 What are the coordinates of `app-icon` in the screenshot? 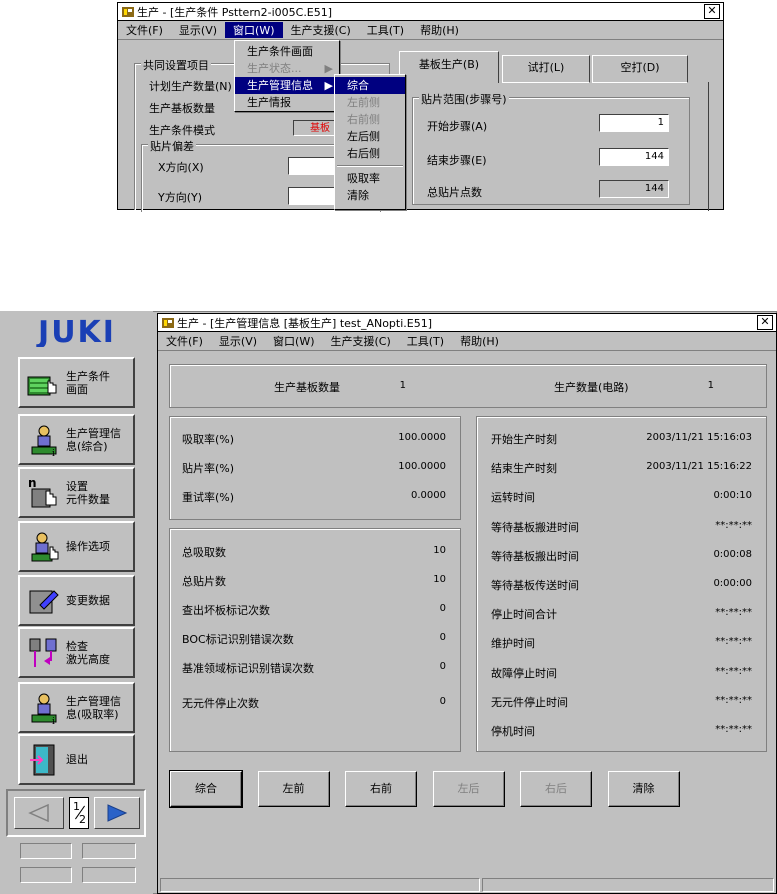 It's located at (128, 12).